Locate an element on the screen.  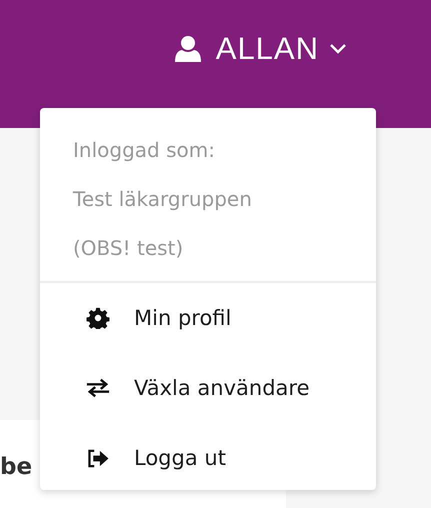
account-info-text: Test läkargruppen is located at coordinates (163, 199).